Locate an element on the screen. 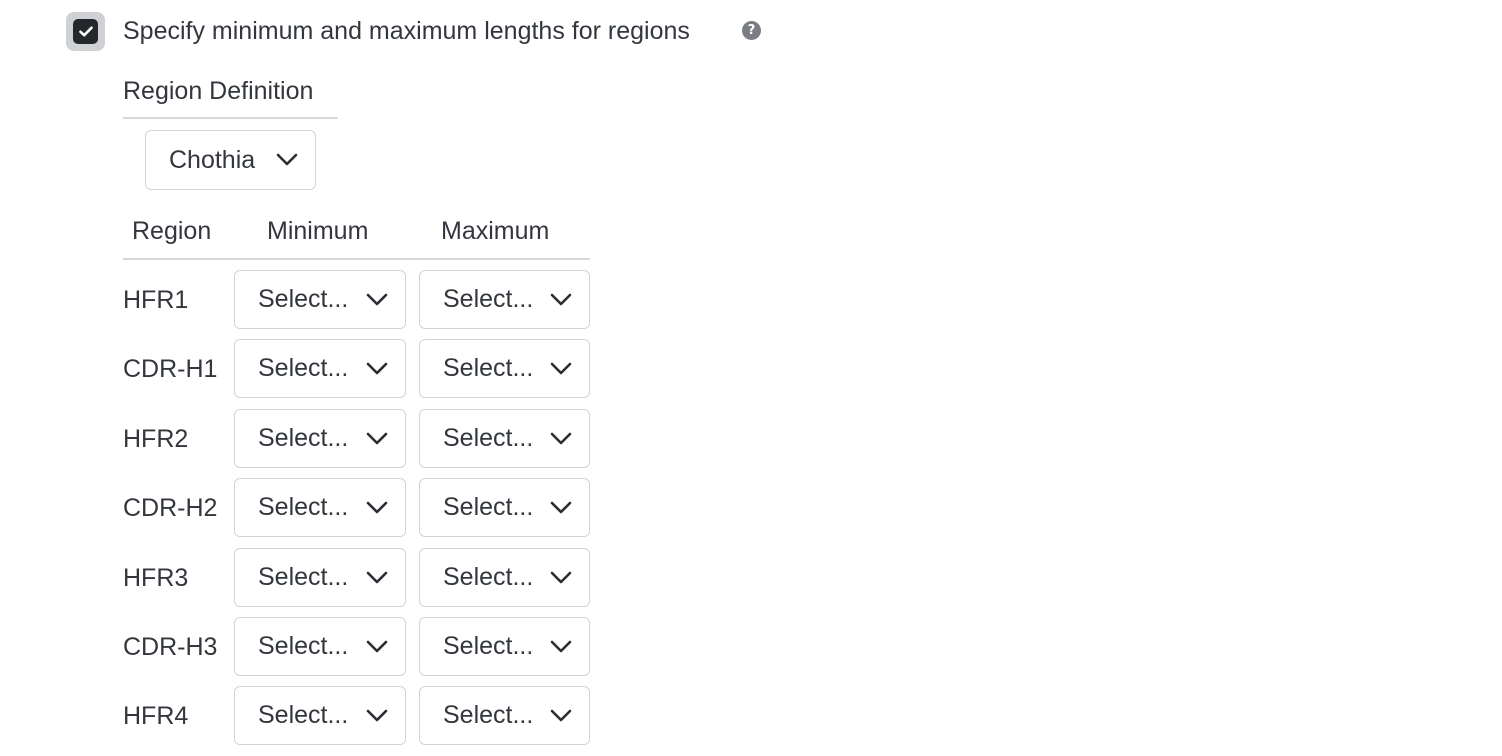 The image size is (1502, 756). column-header-maximum: Maximum is located at coordinates (495, 231).